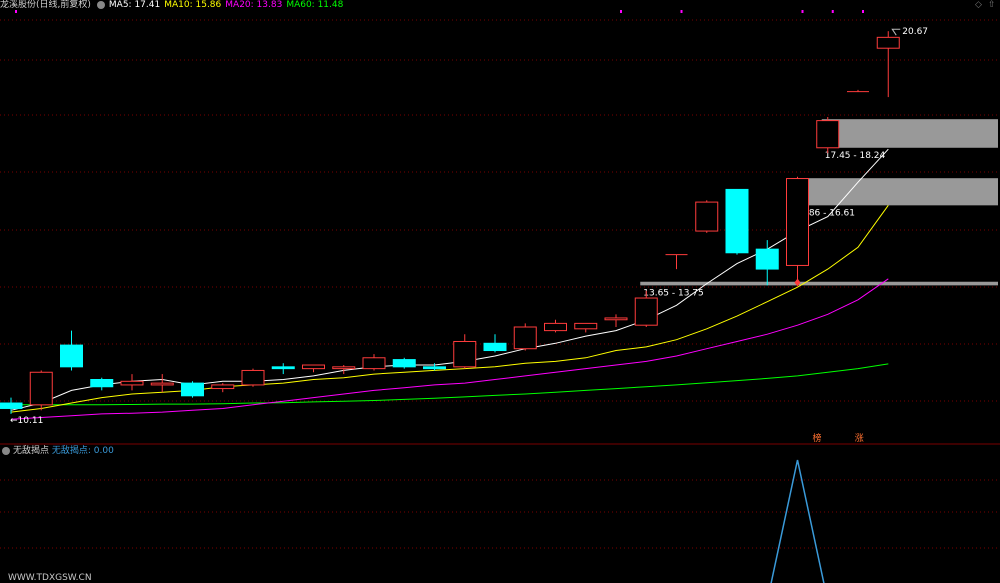  Describe the element at coordinates (978, 5) in the screenshot. I see `diamond-icon: ◇` at that location.